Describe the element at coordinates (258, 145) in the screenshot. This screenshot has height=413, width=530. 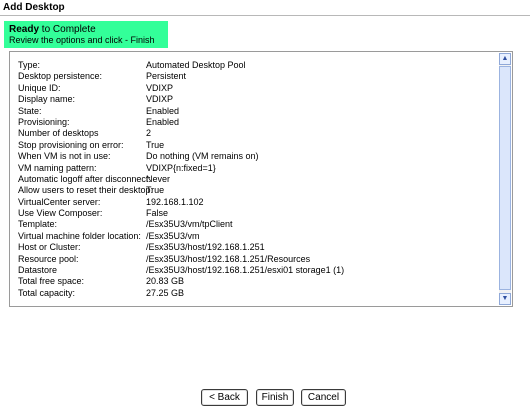
I see `summary-row: Stop provisioning on error: True` at that location.